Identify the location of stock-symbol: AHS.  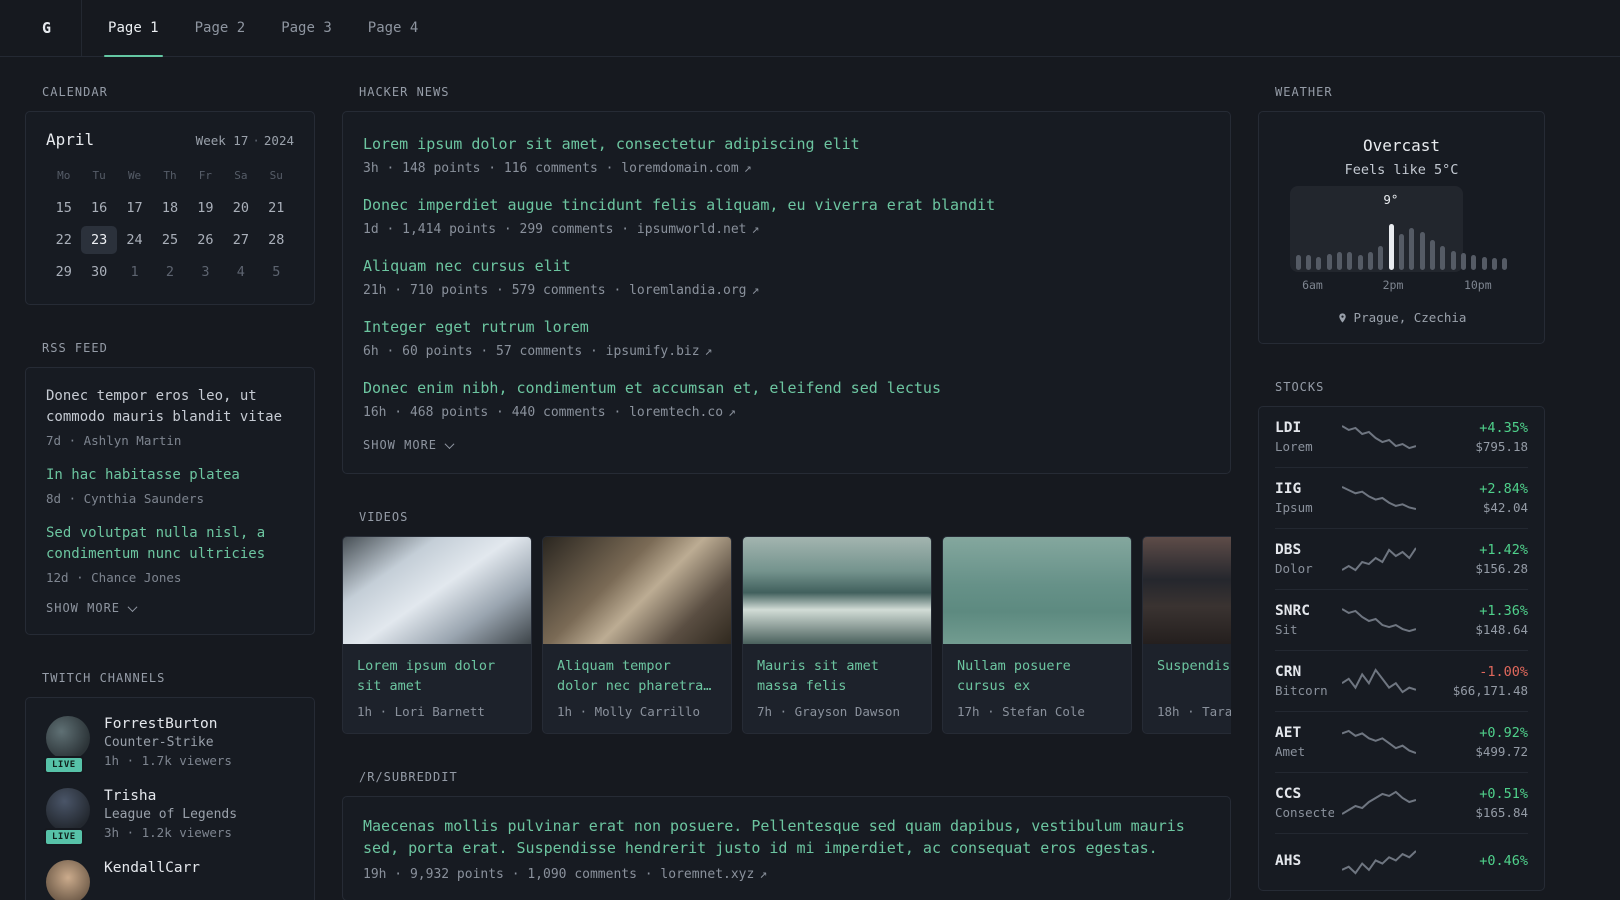
(1288, 860).